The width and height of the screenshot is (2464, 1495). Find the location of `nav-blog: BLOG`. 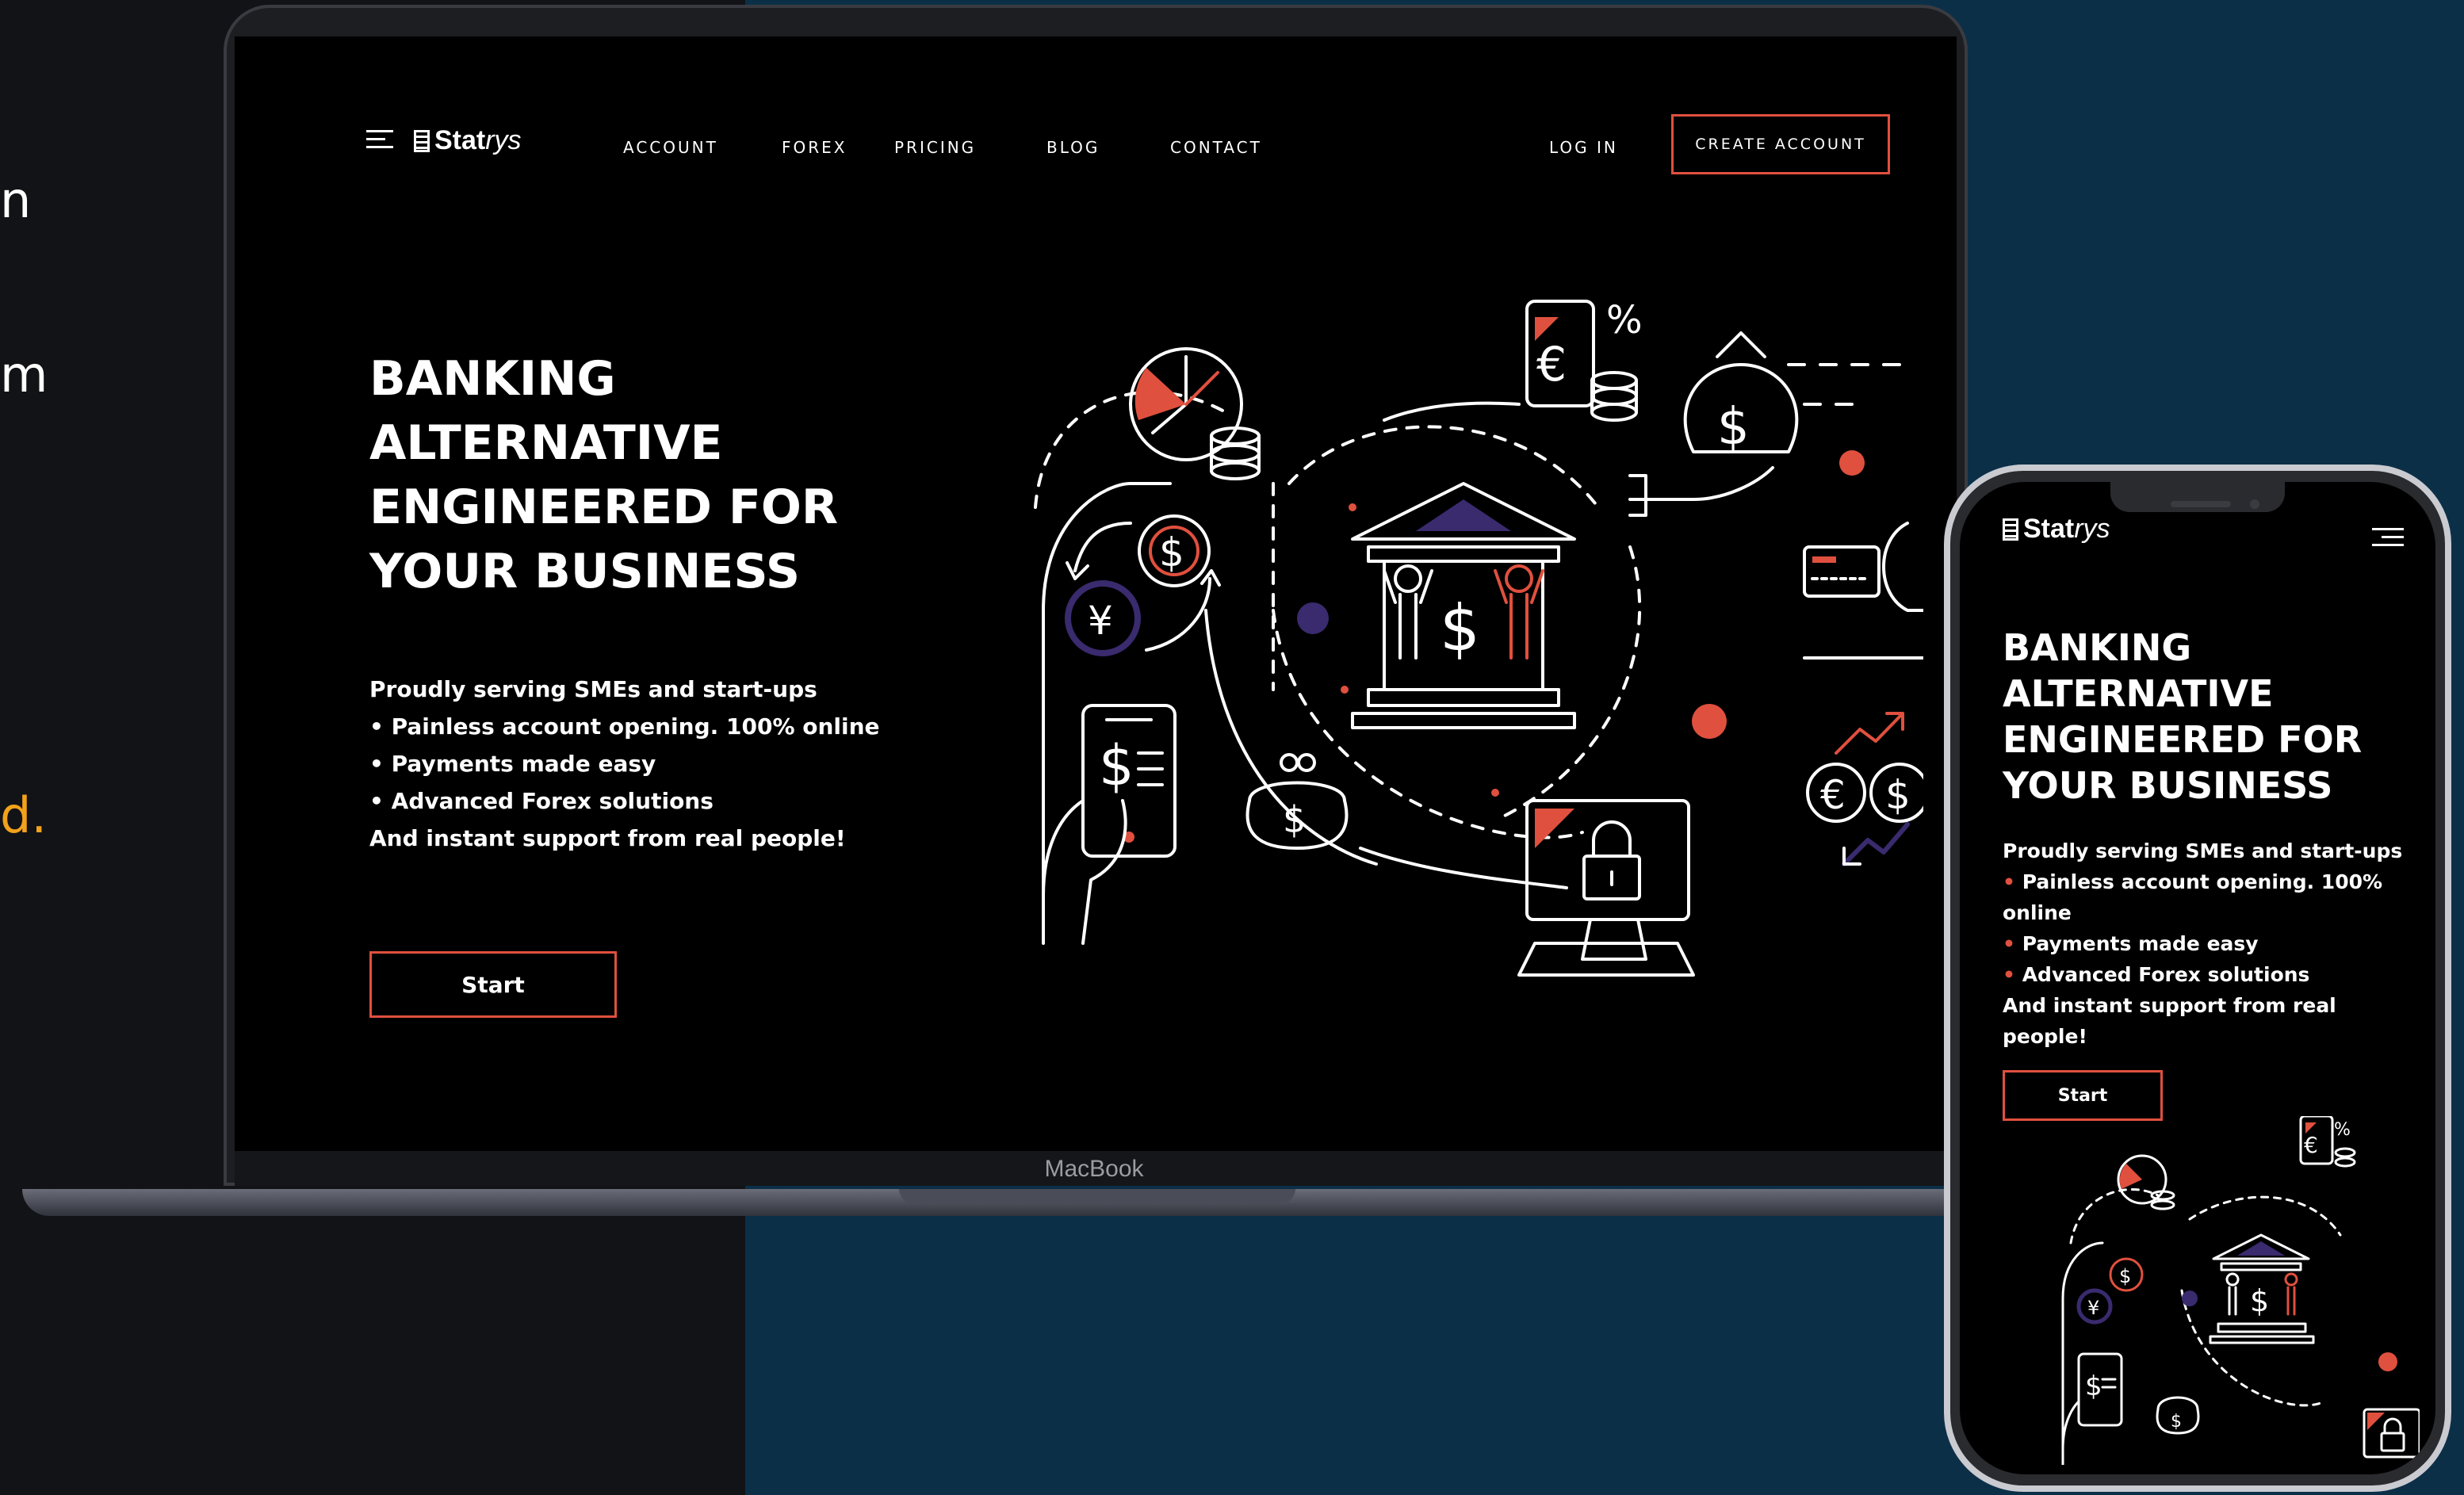

nav-blog: BLOG is located at coordinates (1073, 147).